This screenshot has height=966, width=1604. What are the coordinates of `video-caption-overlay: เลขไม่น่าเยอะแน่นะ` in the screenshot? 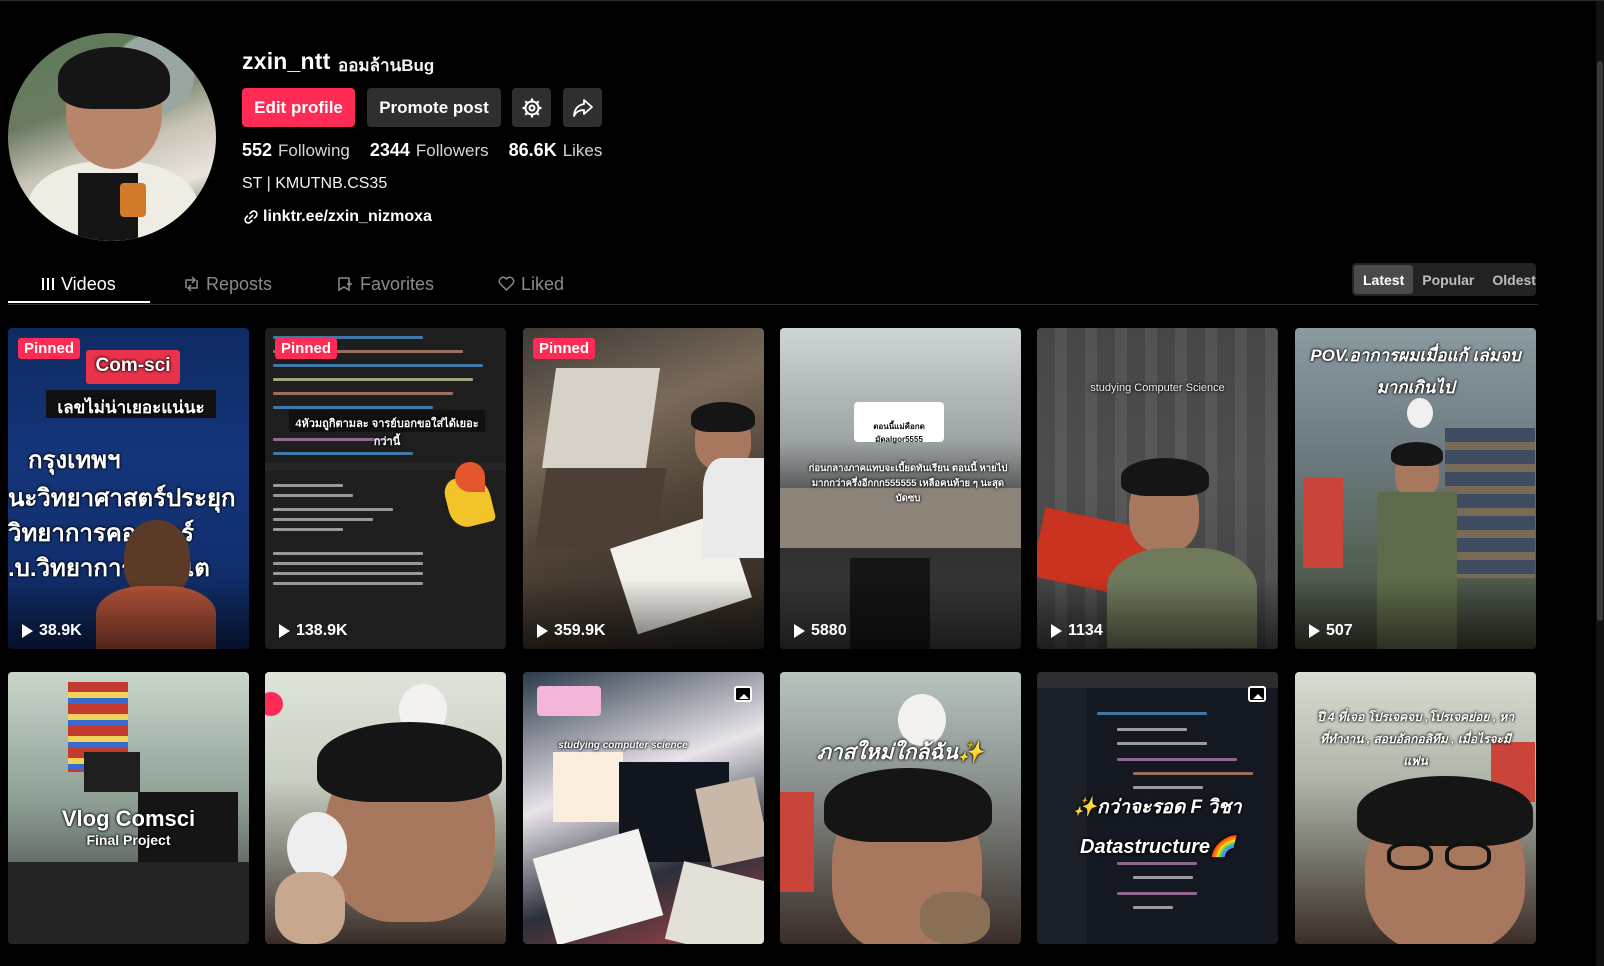 It's located at (131, 407).